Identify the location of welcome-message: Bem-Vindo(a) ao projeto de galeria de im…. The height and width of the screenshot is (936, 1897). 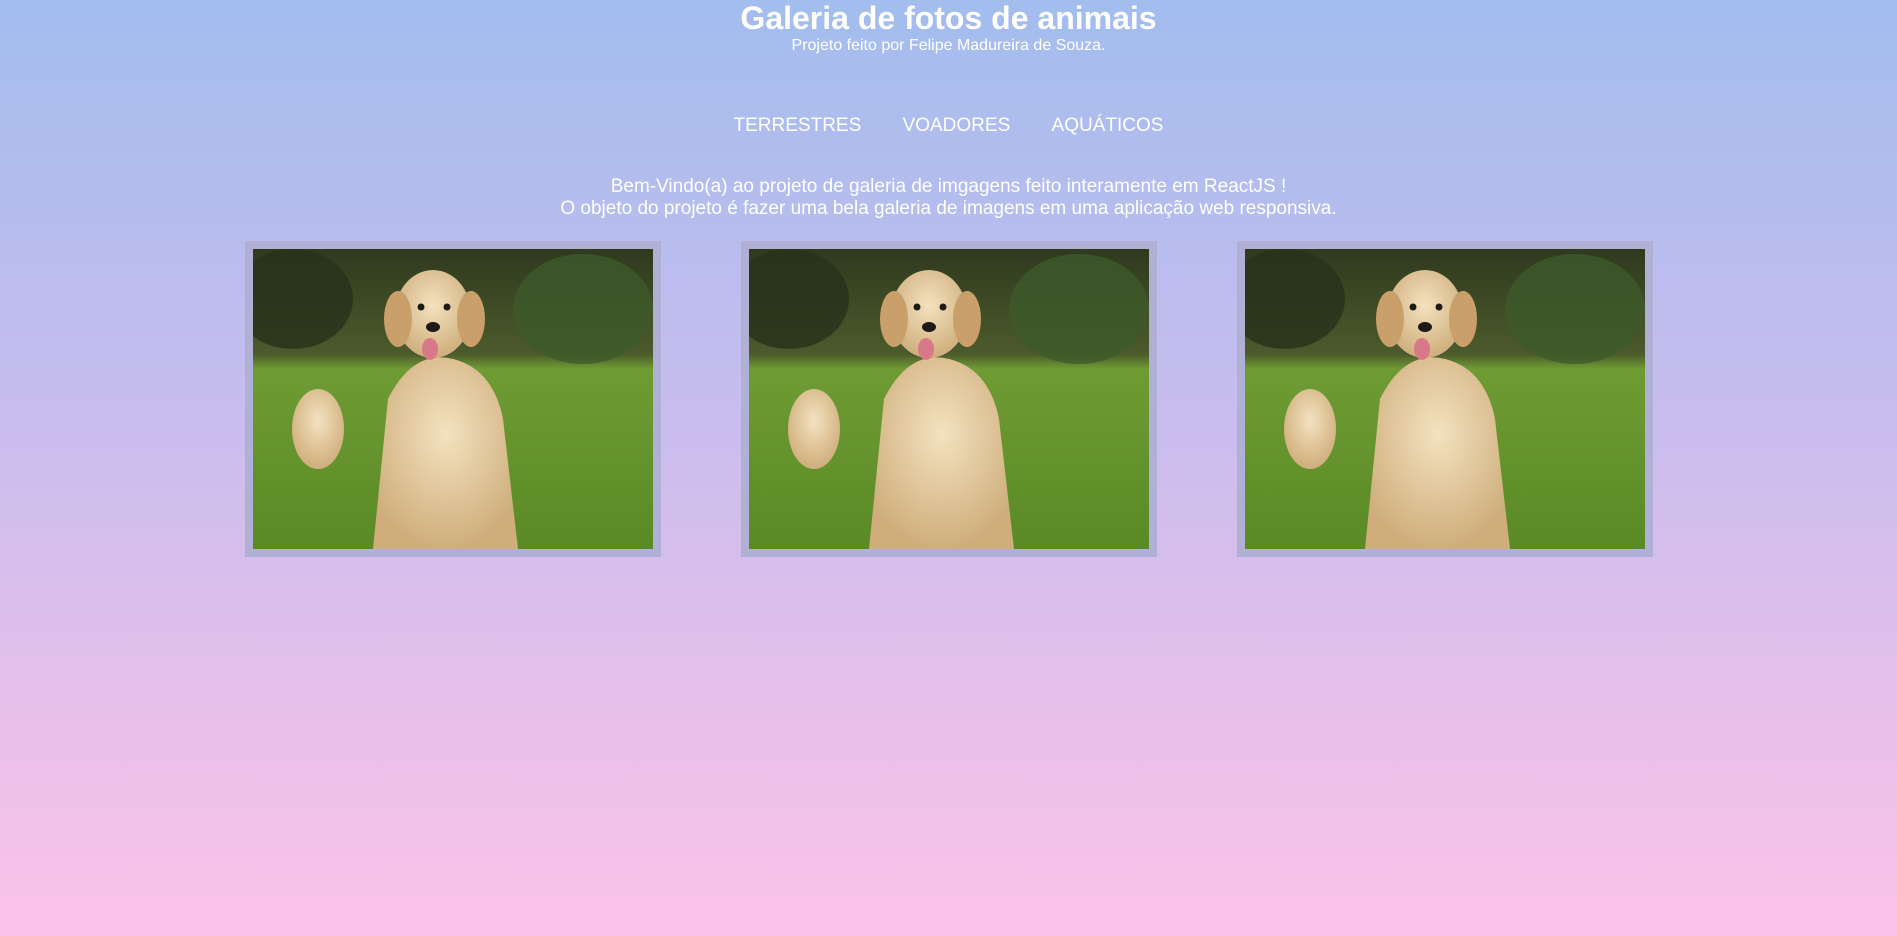
(948, 198).